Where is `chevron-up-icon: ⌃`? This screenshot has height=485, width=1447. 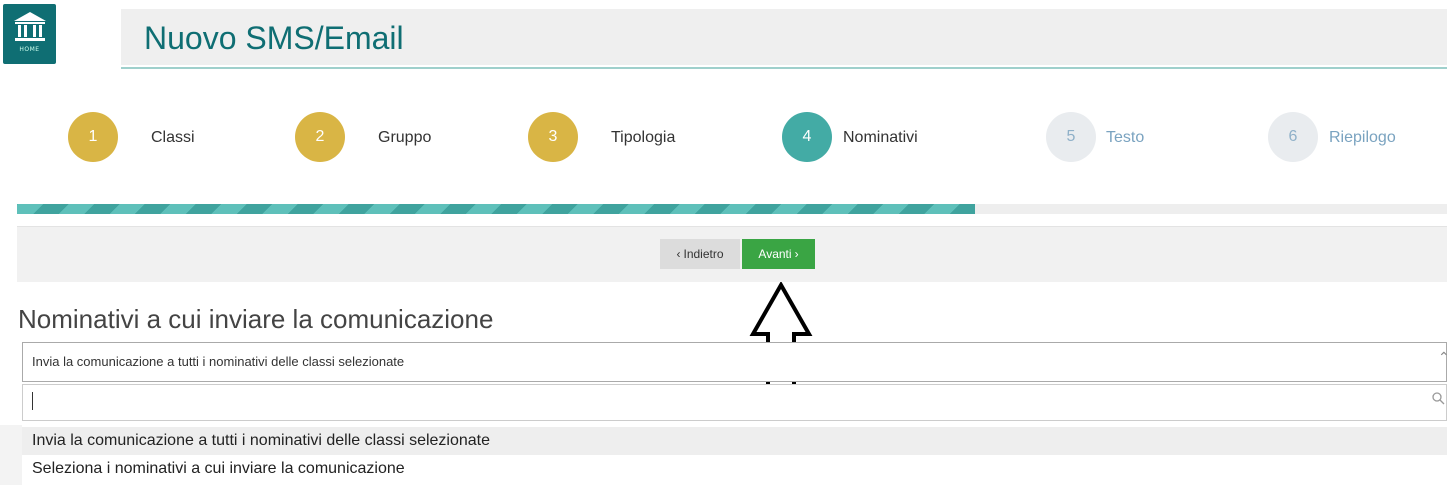 chevron-up-icon: ⌃ is located at coordinates (1442, 357).